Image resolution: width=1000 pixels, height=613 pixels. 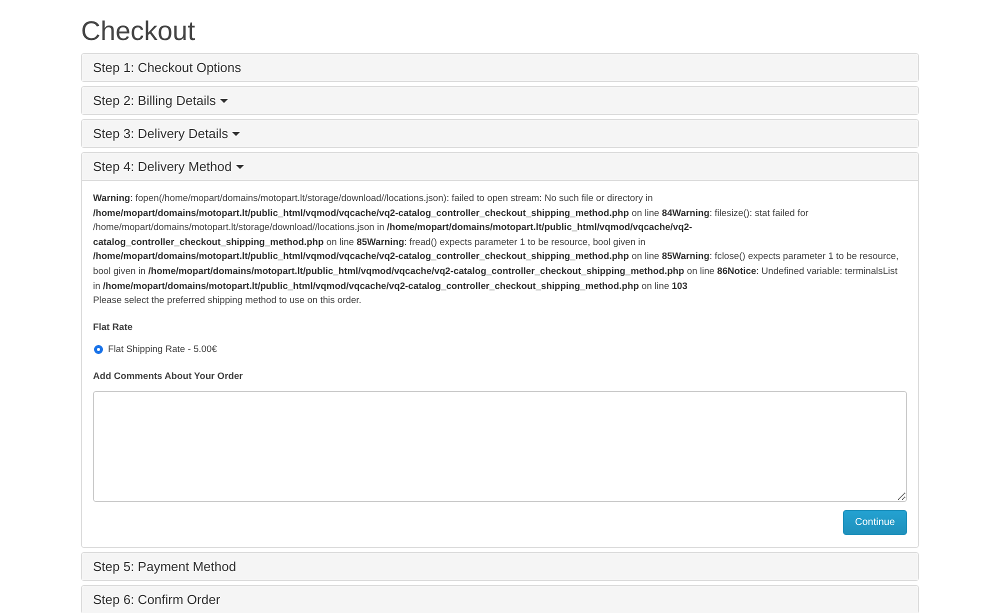 What do you see at coordinates (227, 300) in the screenshot?
I see `instruction-text: Please select the preferred shipping method to use on this order.` at bounding box center [227, 300].